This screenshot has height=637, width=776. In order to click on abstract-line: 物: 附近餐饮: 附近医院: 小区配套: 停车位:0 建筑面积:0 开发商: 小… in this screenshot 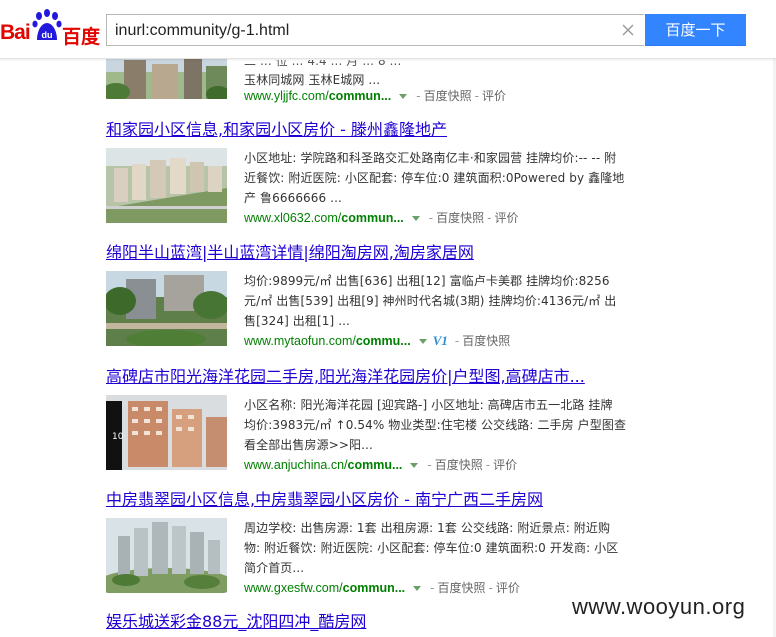, I will do `click(431, 548)`.